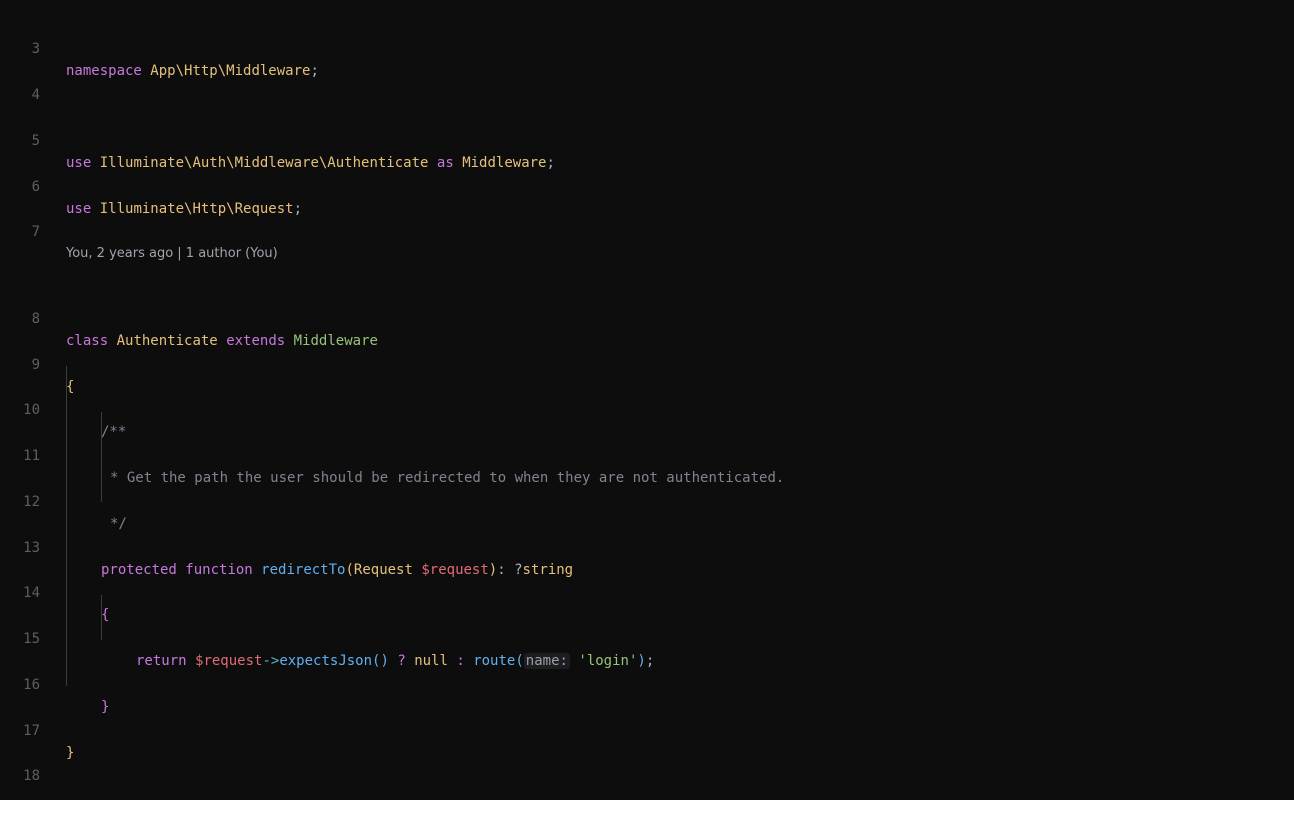 The width and height of the screenshot is (1294, 838). I want to click on line-code: */, so click(118, 524).